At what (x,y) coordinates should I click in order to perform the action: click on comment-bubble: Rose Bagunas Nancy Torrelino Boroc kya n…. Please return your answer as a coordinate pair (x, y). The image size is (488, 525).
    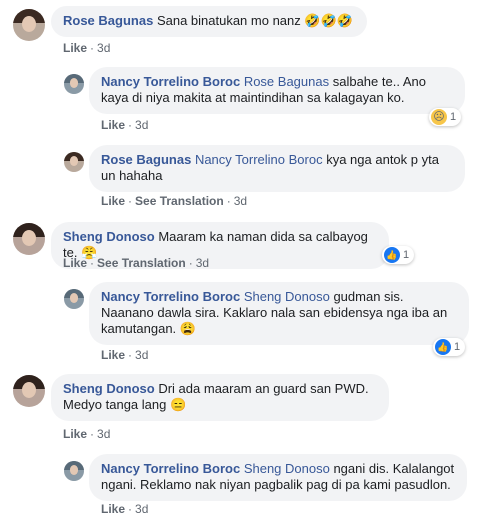
    Looking at the image, I should click on (277, 168).